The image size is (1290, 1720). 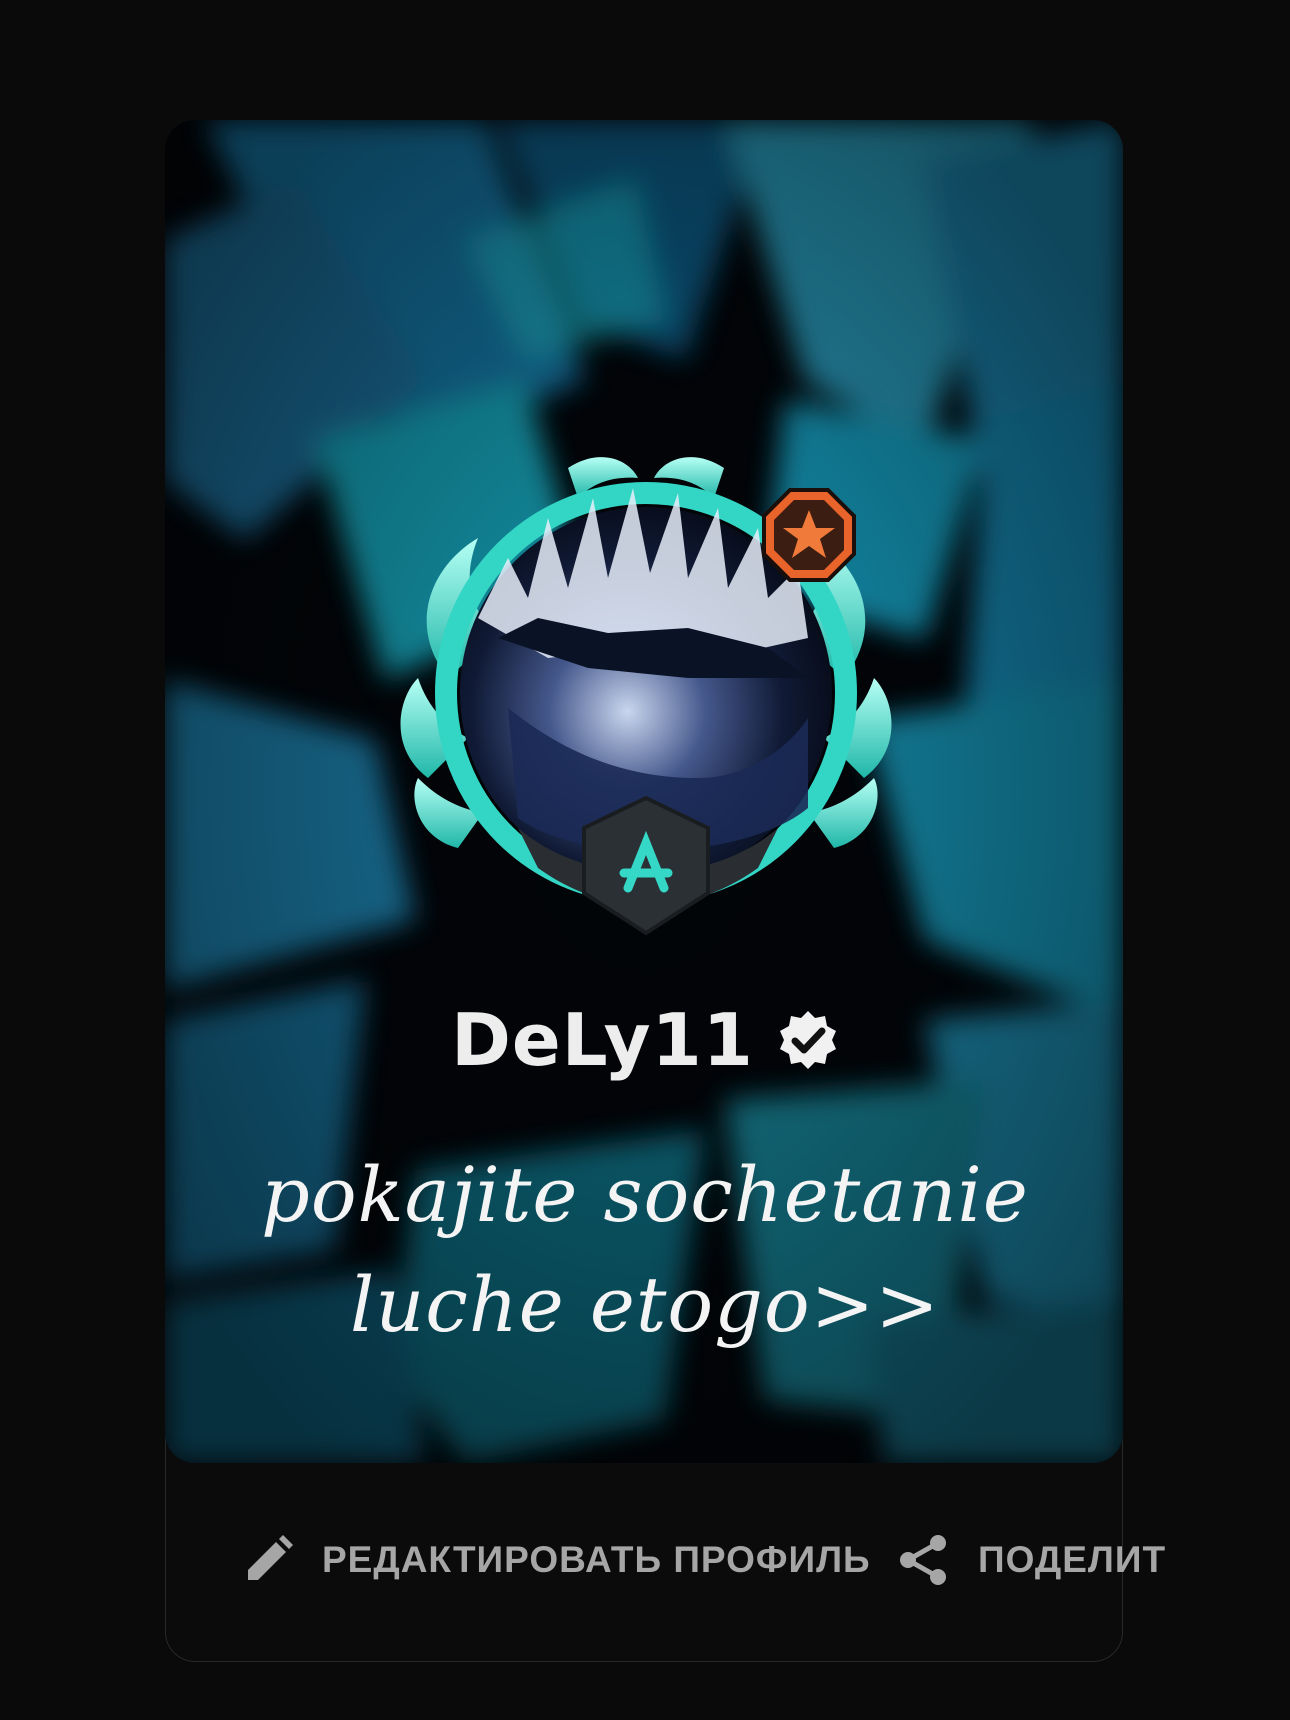 I want to click on bio-line-2: luche etogo>>, so click(x=645, y=1304).